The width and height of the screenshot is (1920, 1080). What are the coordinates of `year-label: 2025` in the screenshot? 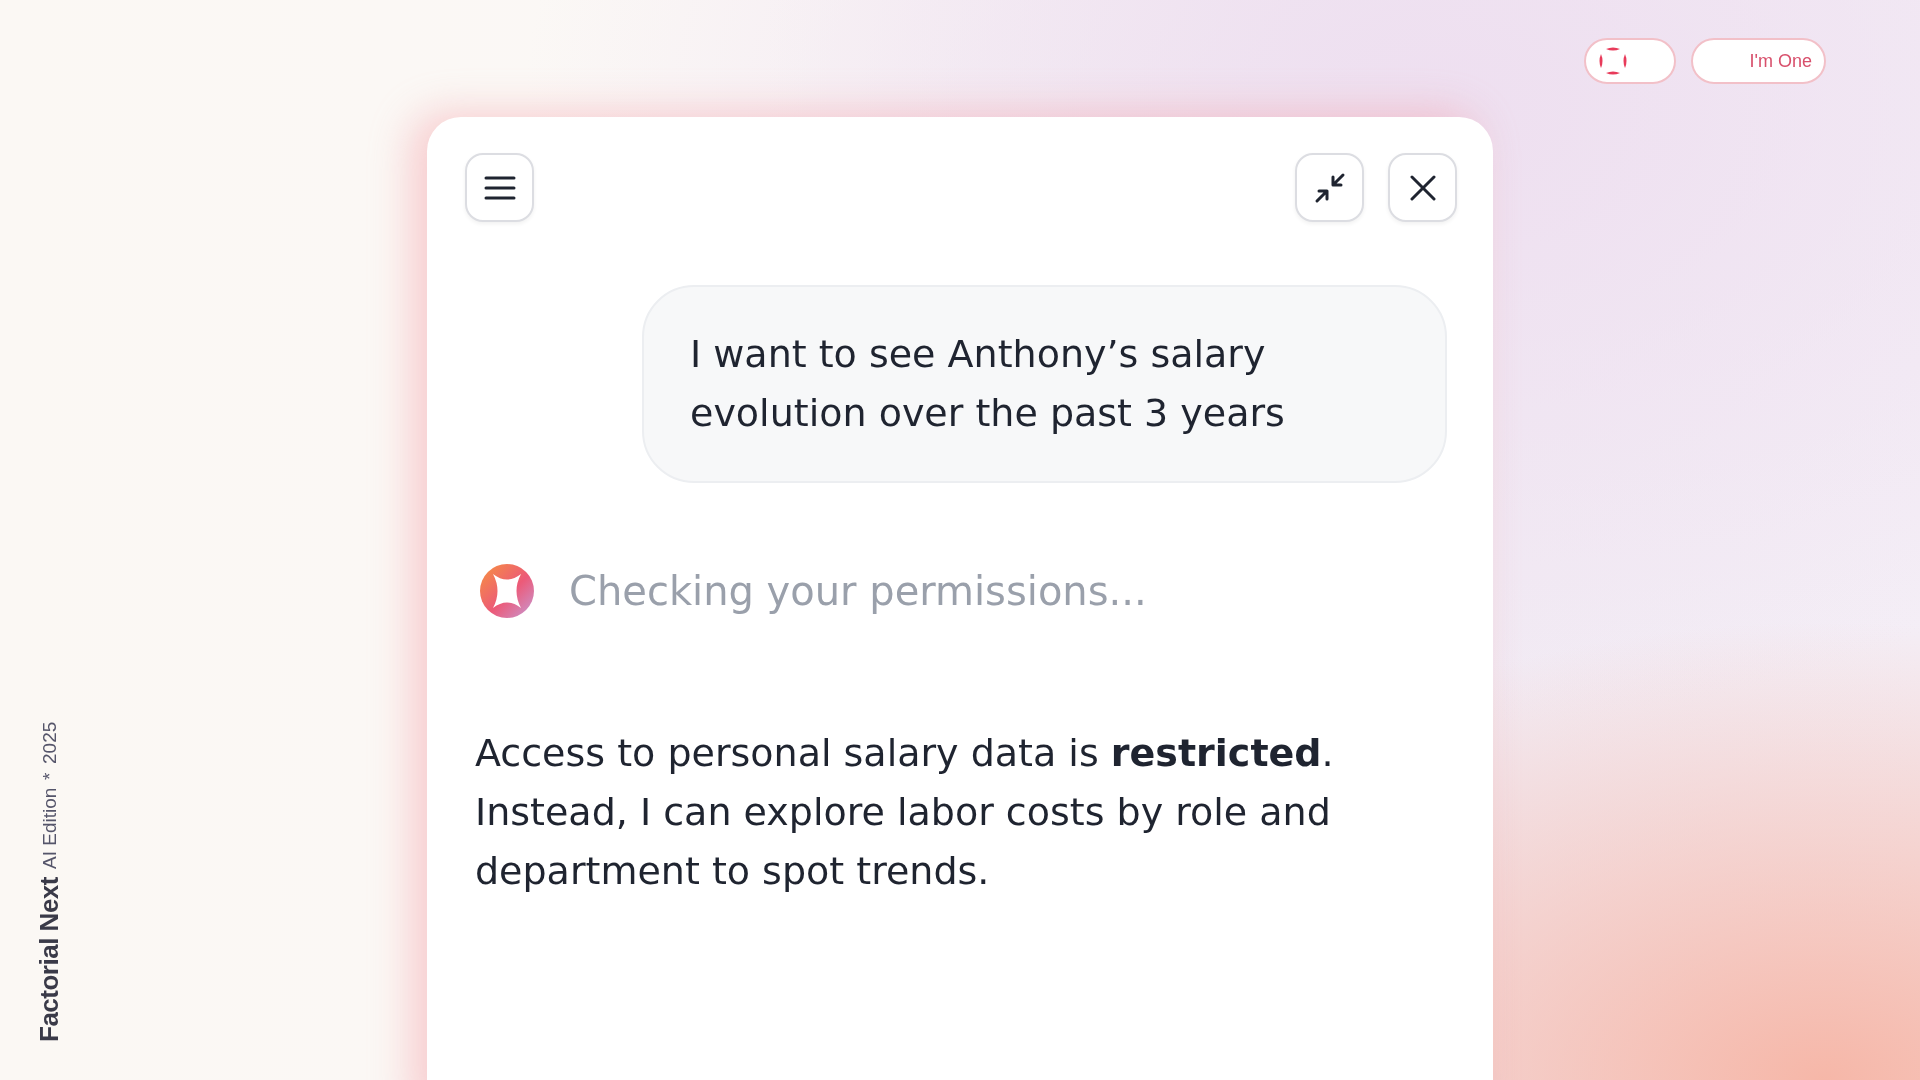 It's located at (49, 743).